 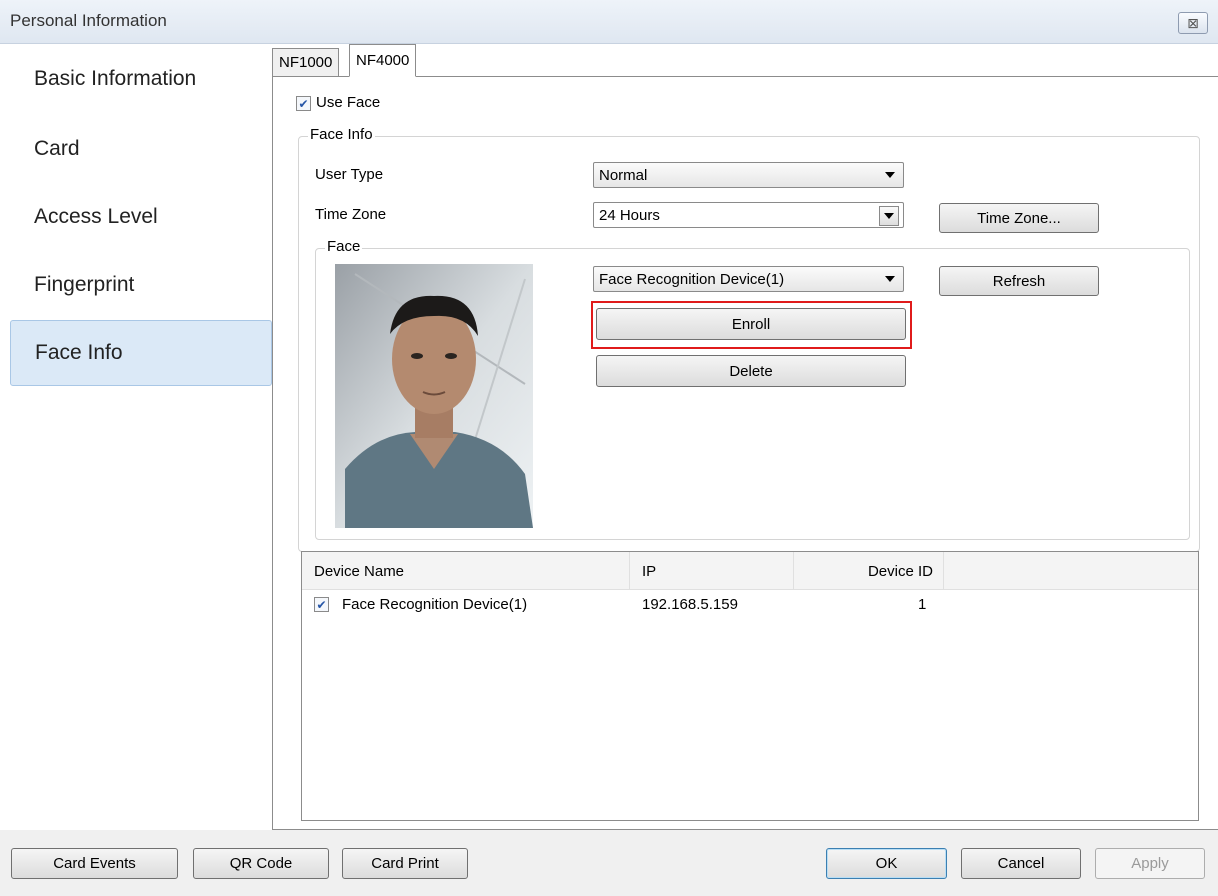 I want to click on sidebar-item-label: Basic Information, so click(x=115, y=78).